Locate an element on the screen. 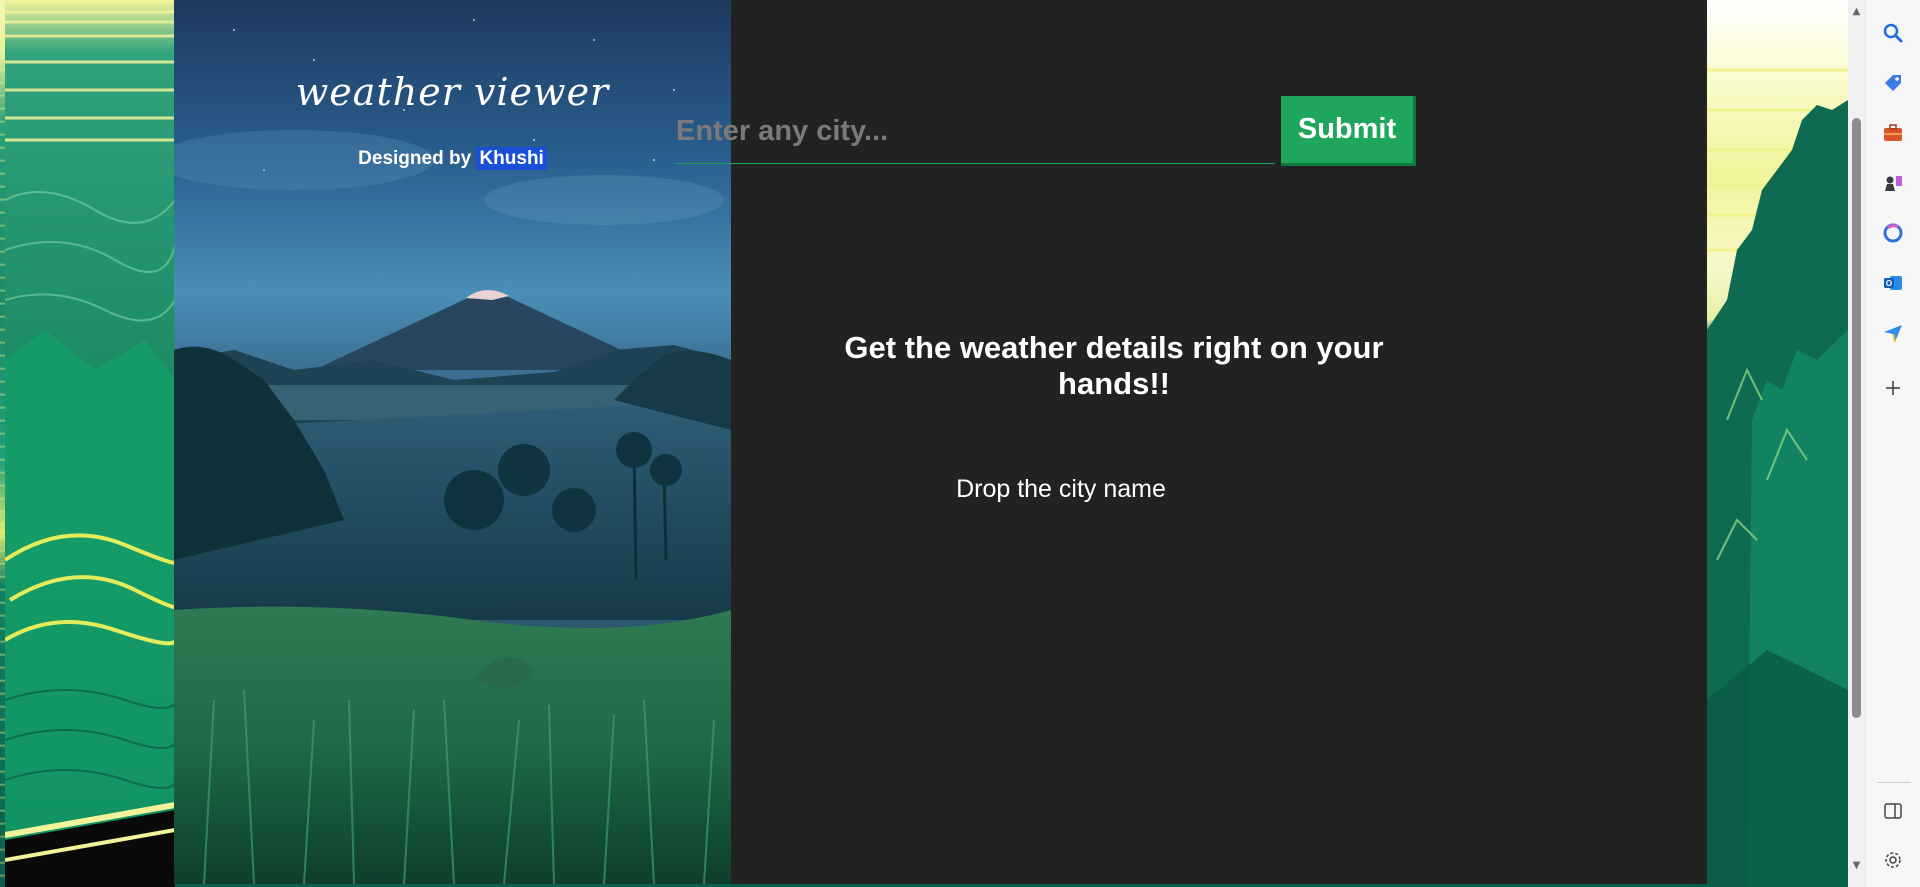 The image size is (1920, 887). credit-prefix: Designed by is located at coordinates (415, 158).